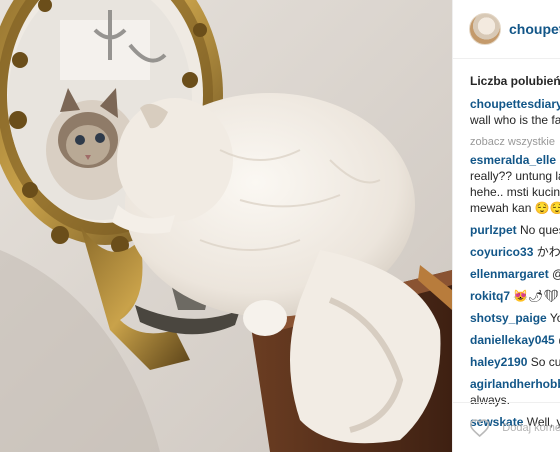 Image resolution: width=560 pixels, height=452 pixels. What do you see at coordinates (506, 77) in the screenshot?
I see `likes-count: Liczba polubień: 2` at bounding box center [506, 77].